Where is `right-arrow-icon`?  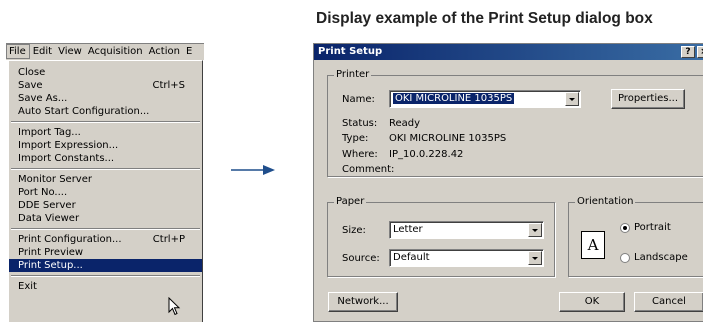
right-arrow-icon is located at coordinates (253, 170).